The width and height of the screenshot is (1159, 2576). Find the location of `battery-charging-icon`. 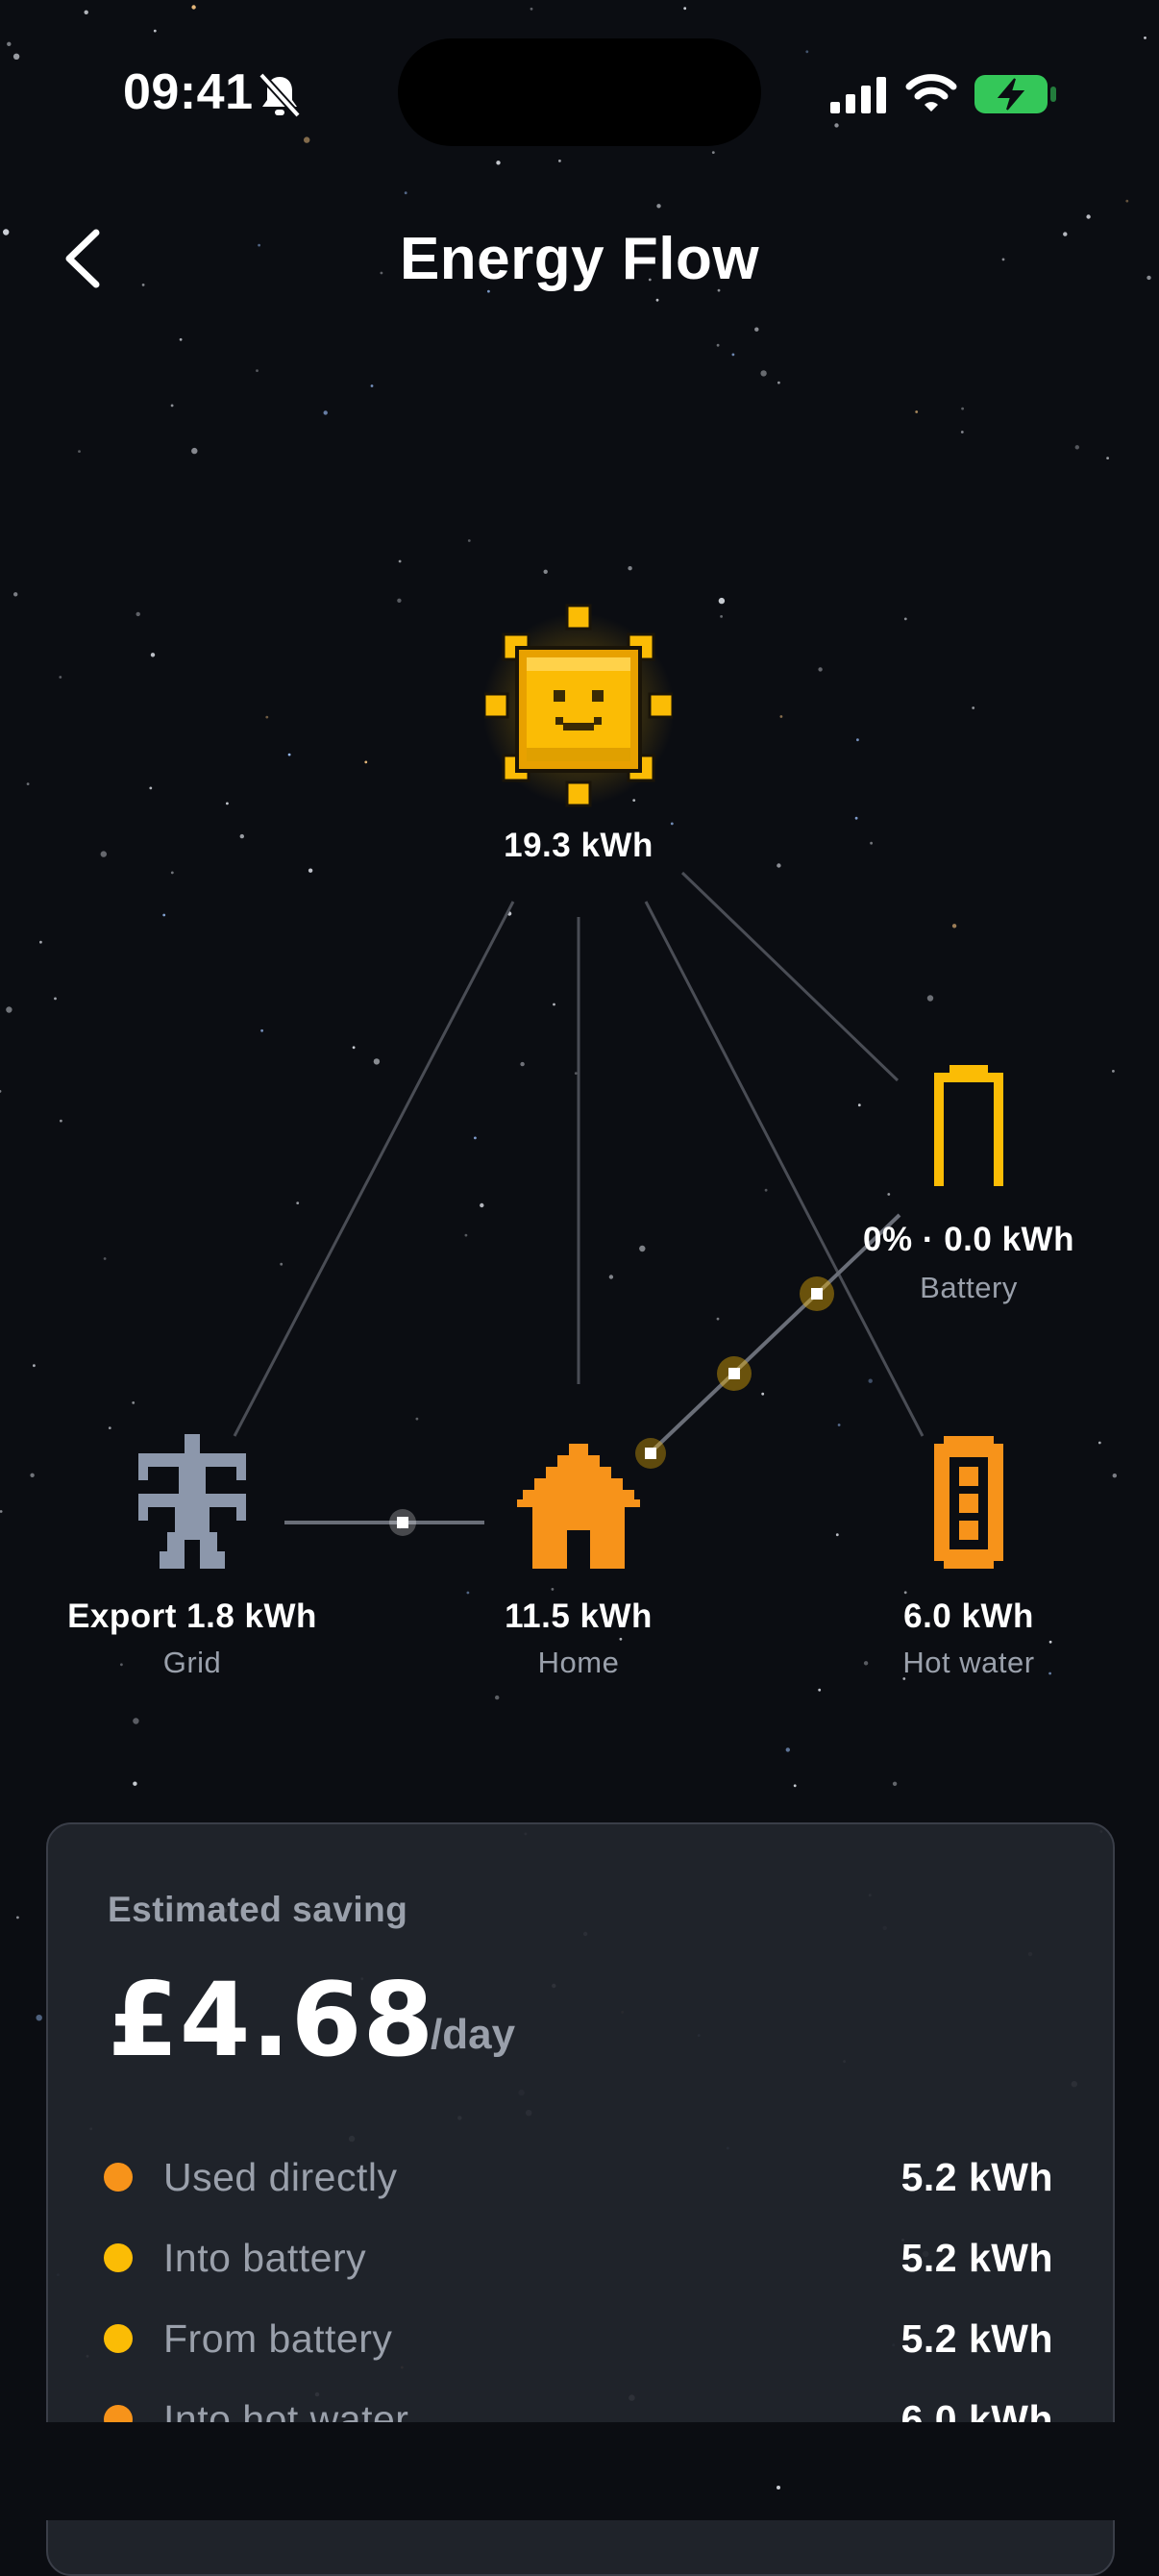

battery-charging-icon is located at coordinates (1015, 94).